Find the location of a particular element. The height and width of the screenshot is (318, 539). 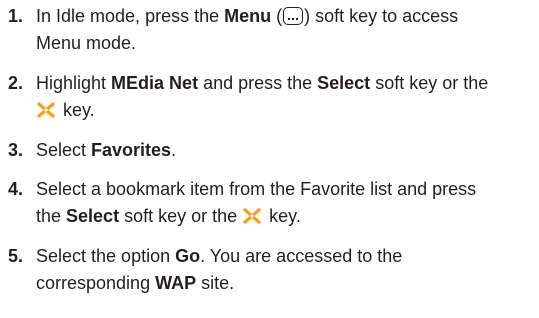

step-text: Select Favorites. is located at coordinates (106, 150).